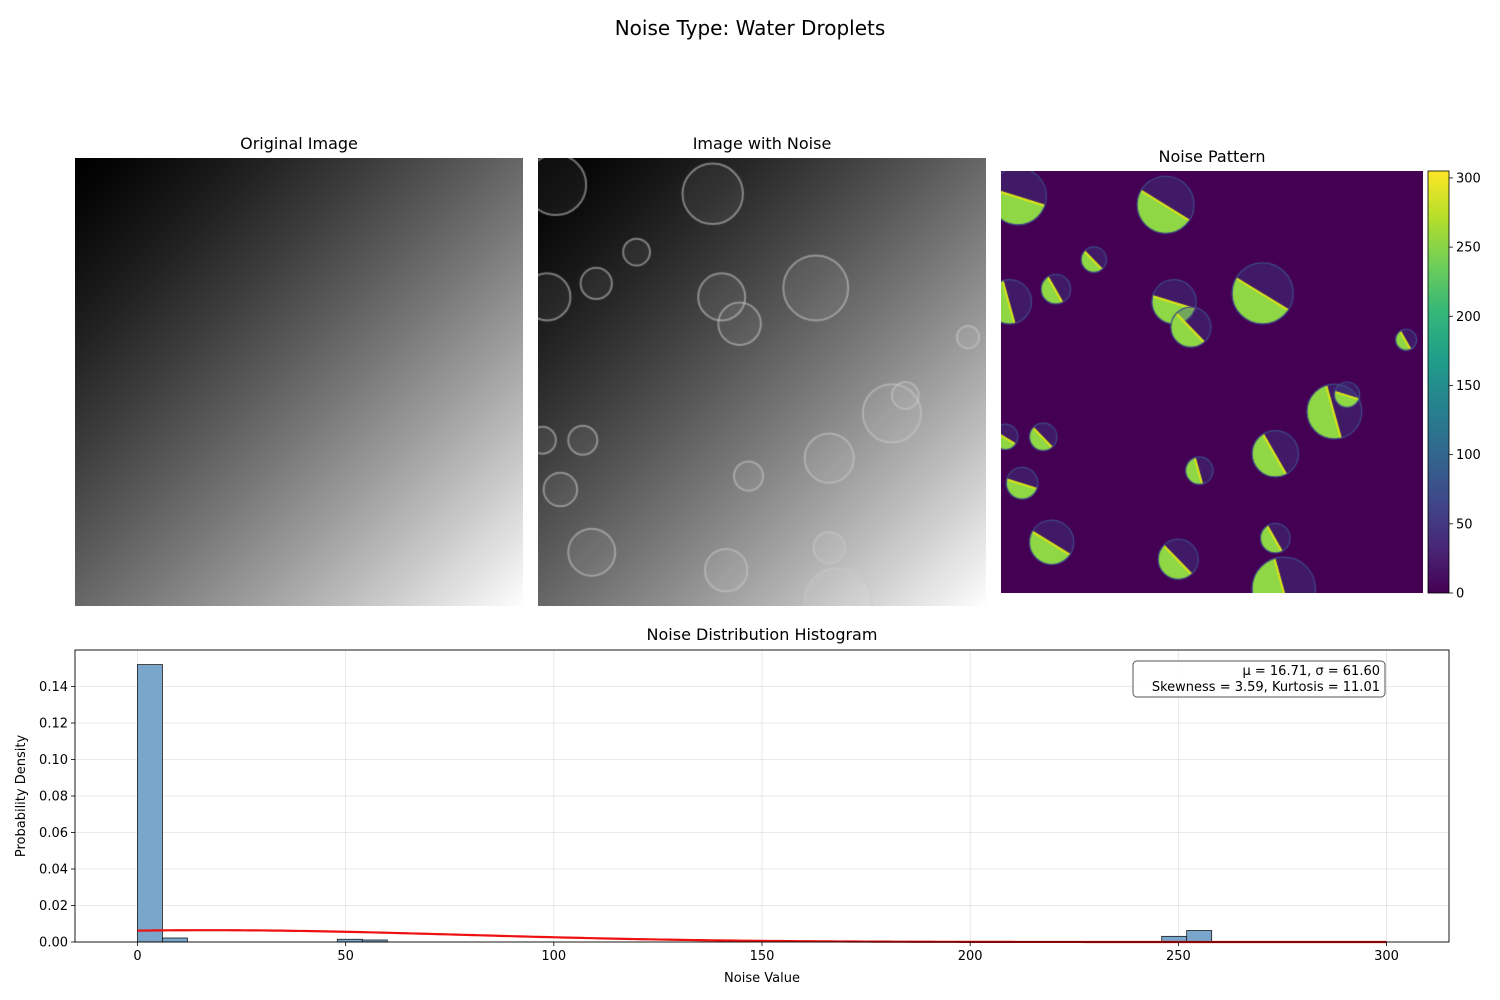  What do you see at coordinates (970, 956) in the screenshot?
I see `x-tick-label: 200` at bounding box center [970, 956].